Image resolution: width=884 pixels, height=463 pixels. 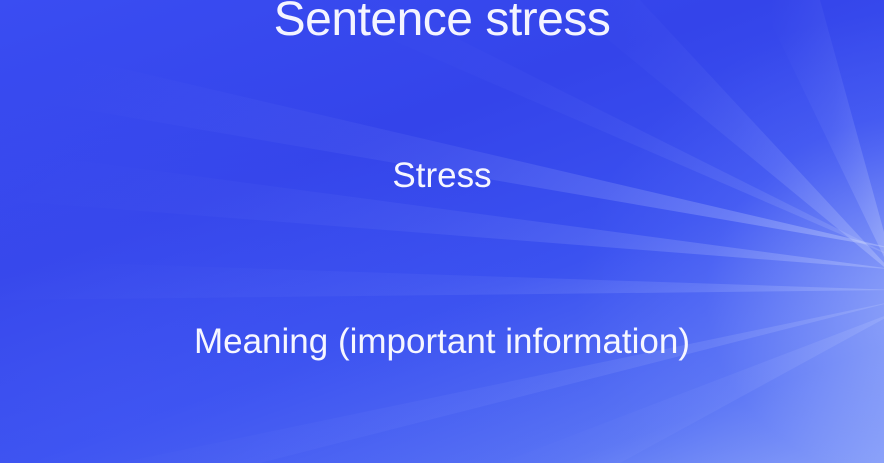 What do you see at coordinates (442, 175) in the screenshot?
I see `slide-line-stress: Stress` at bounding box center [442, 175].